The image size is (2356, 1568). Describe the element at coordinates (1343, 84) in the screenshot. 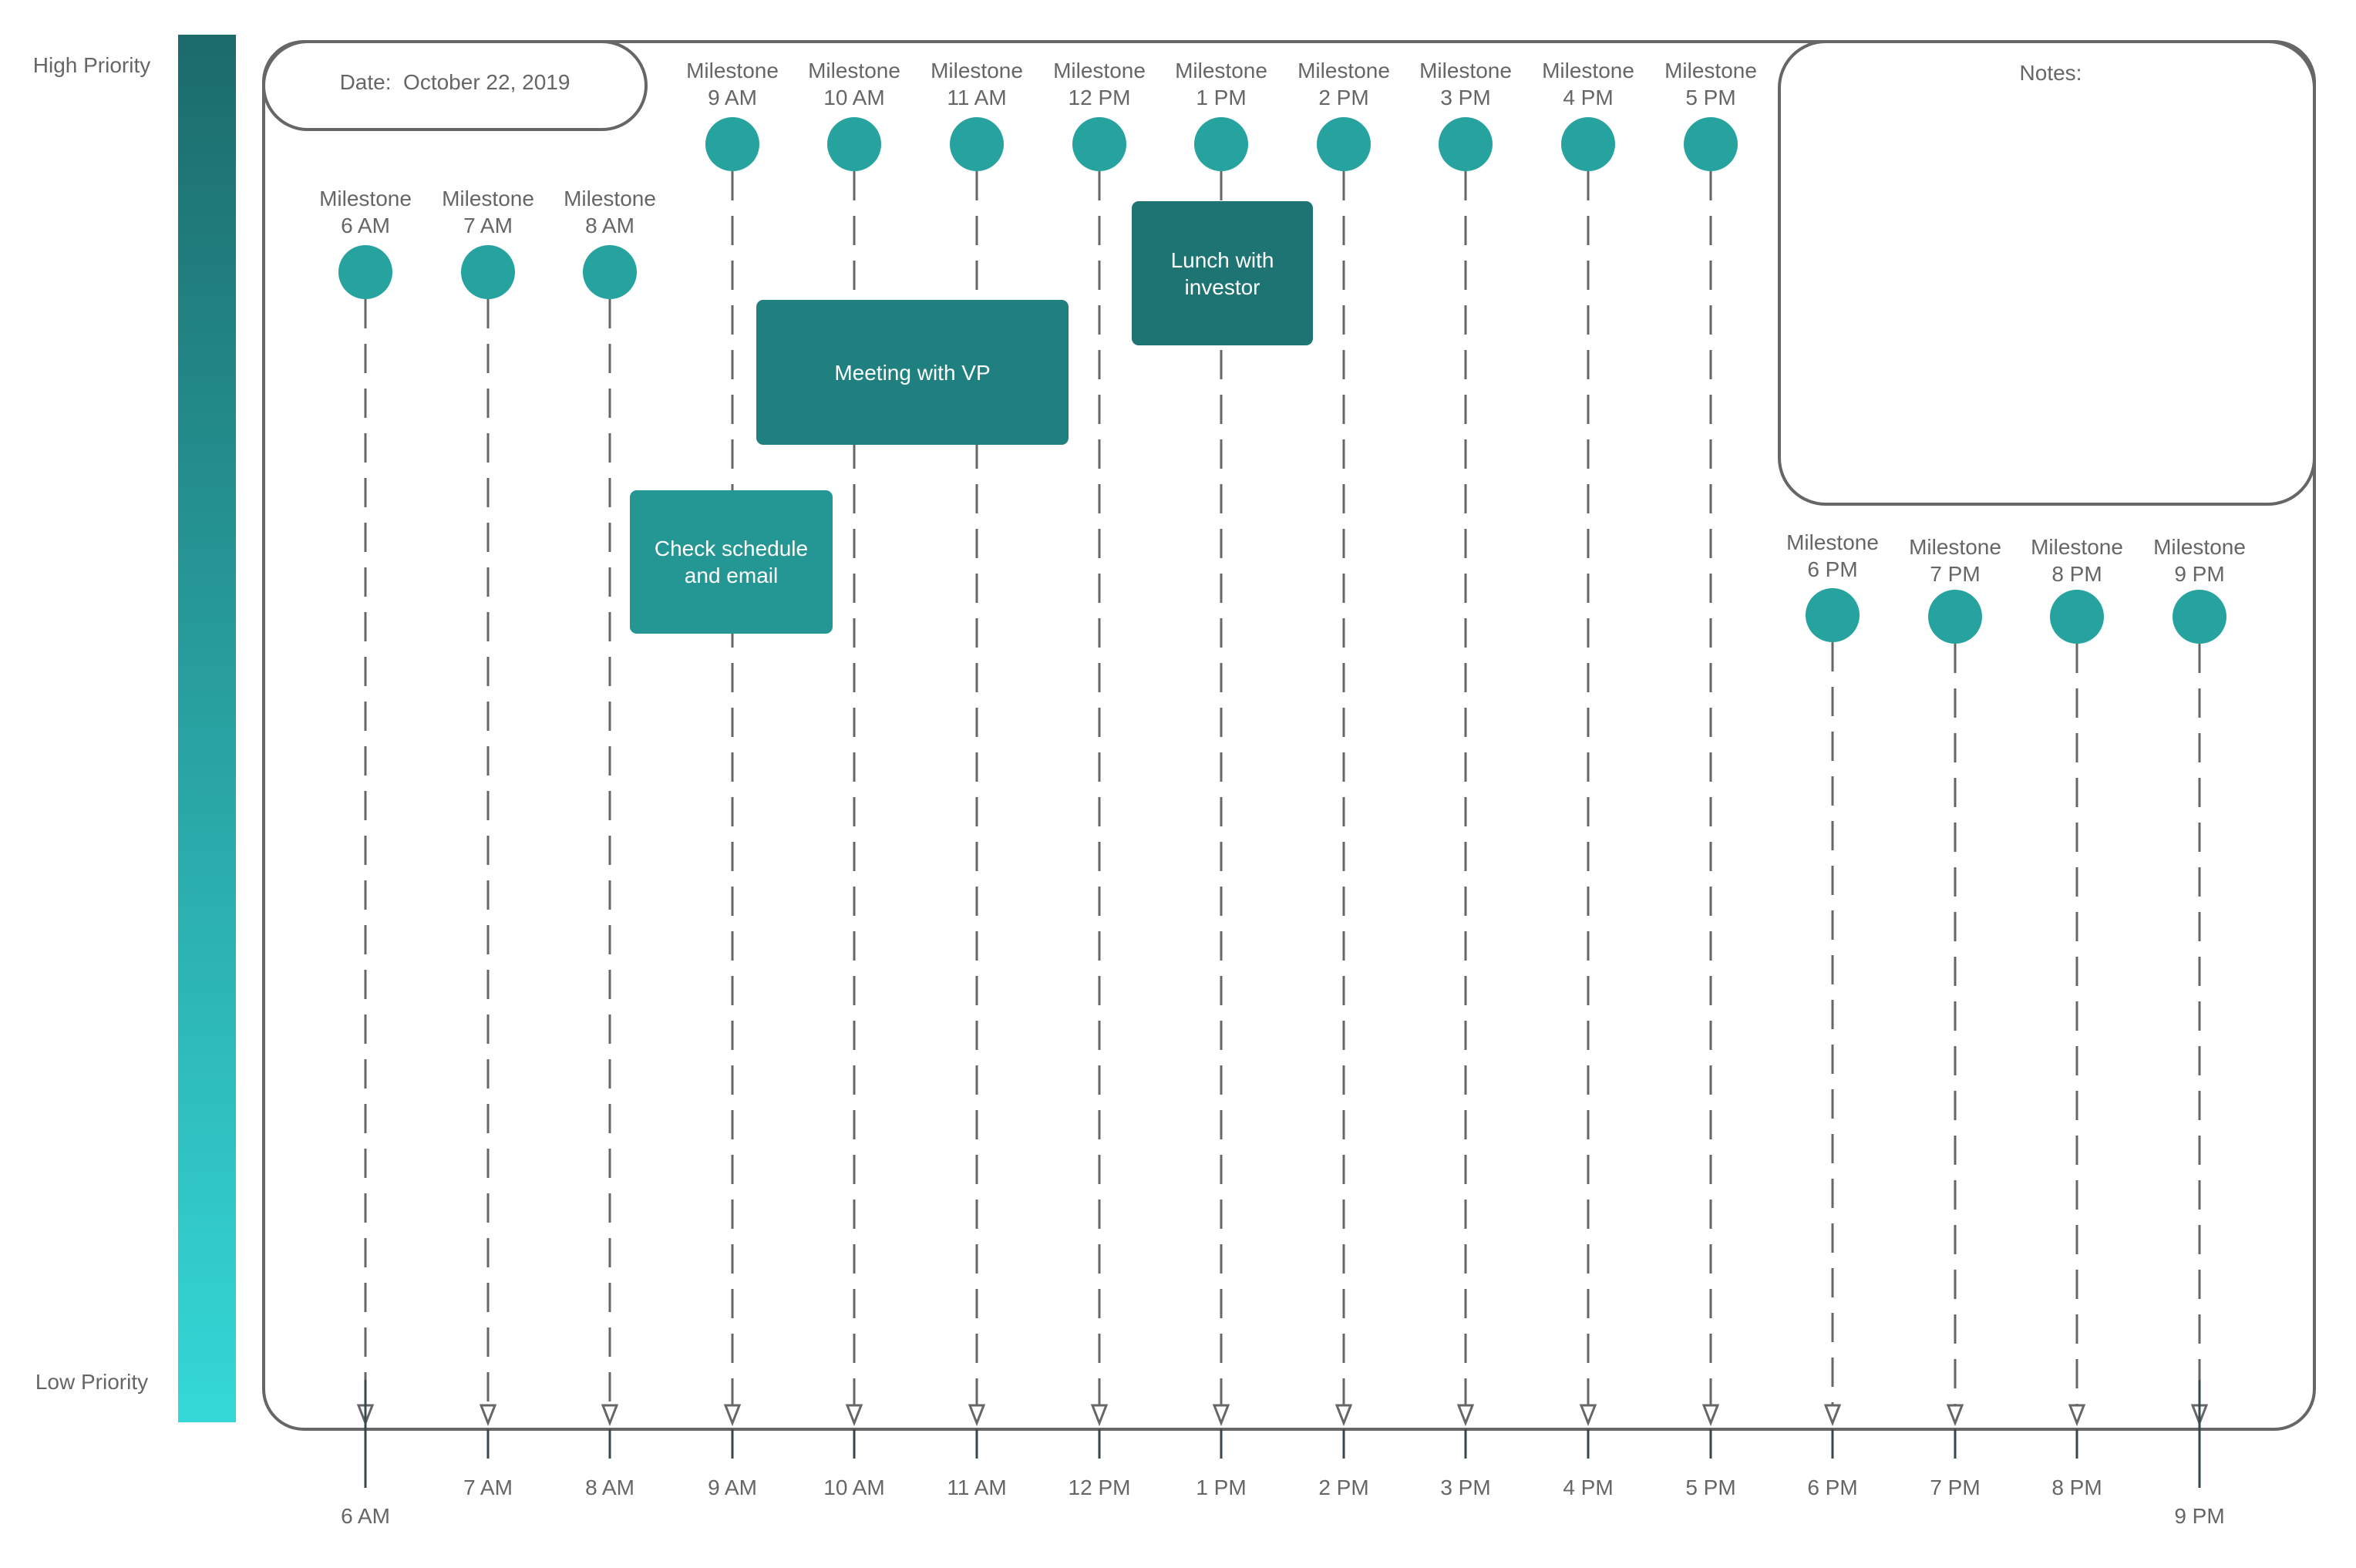

I see `milestone-label: Milestone 2 PM` at that location.